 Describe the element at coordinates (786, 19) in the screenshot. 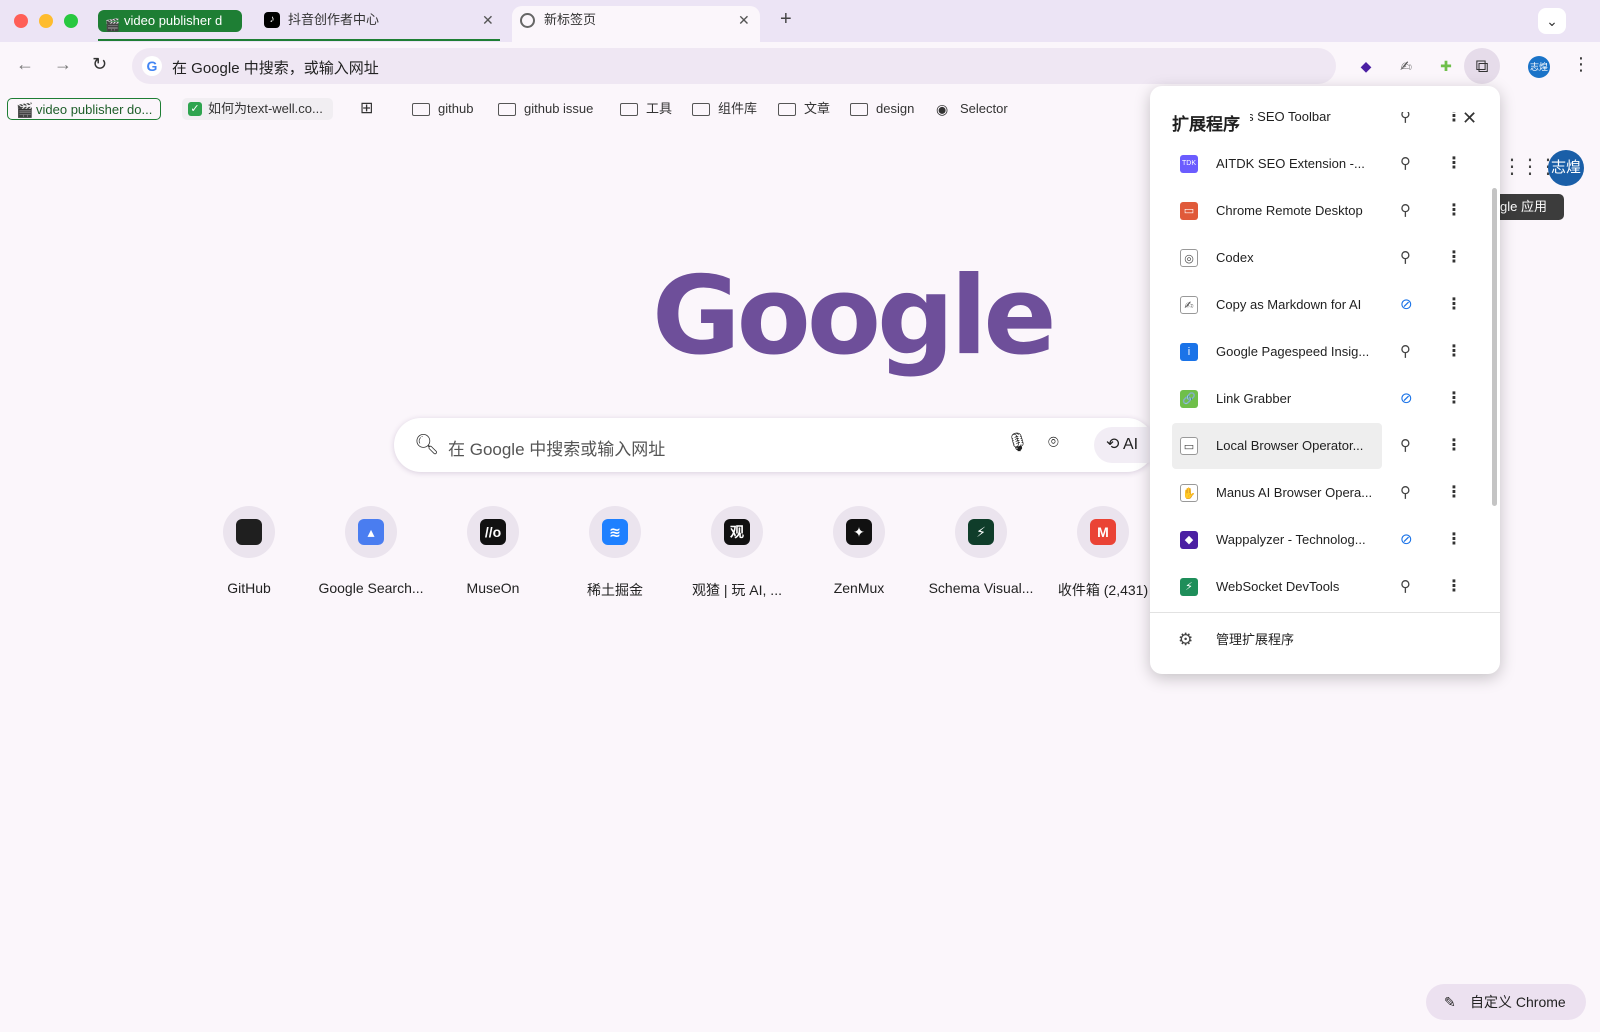

I see `new-tab-button: +` at that location.